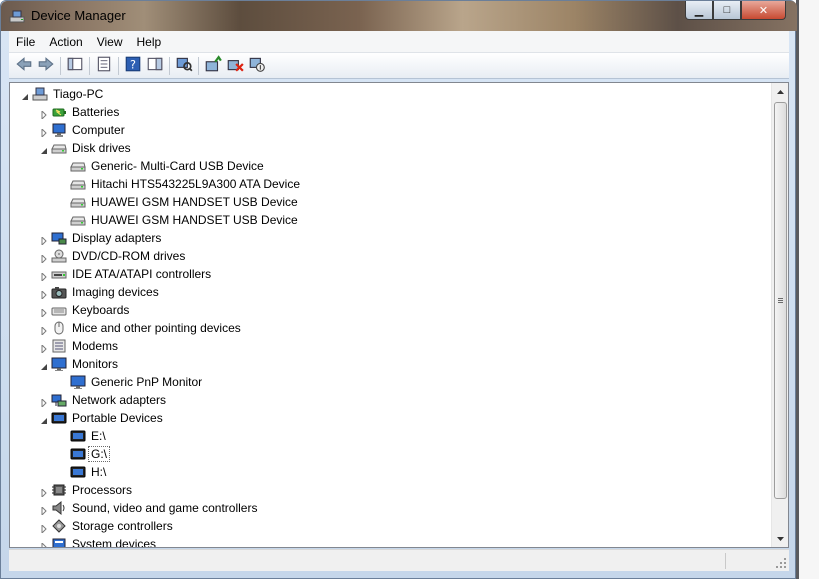  I want to click on title-bar: Device Manager ▁ □ ✕, so click(399, 16).